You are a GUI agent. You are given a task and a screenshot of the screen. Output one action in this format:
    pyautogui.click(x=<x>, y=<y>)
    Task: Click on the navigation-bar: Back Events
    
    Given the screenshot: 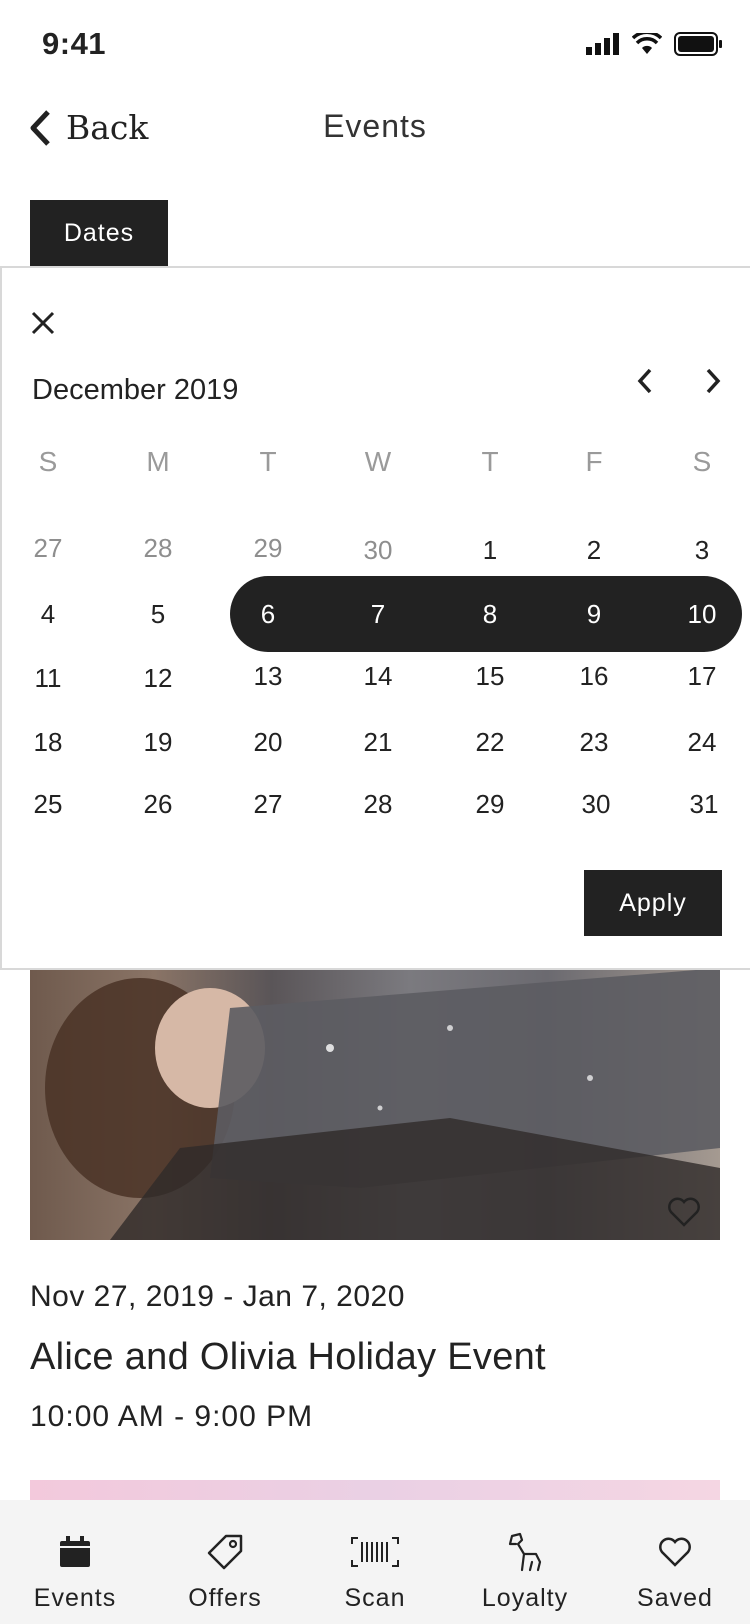 What is the action you would take?
    pyautogui.click(x=375, y=130)
    